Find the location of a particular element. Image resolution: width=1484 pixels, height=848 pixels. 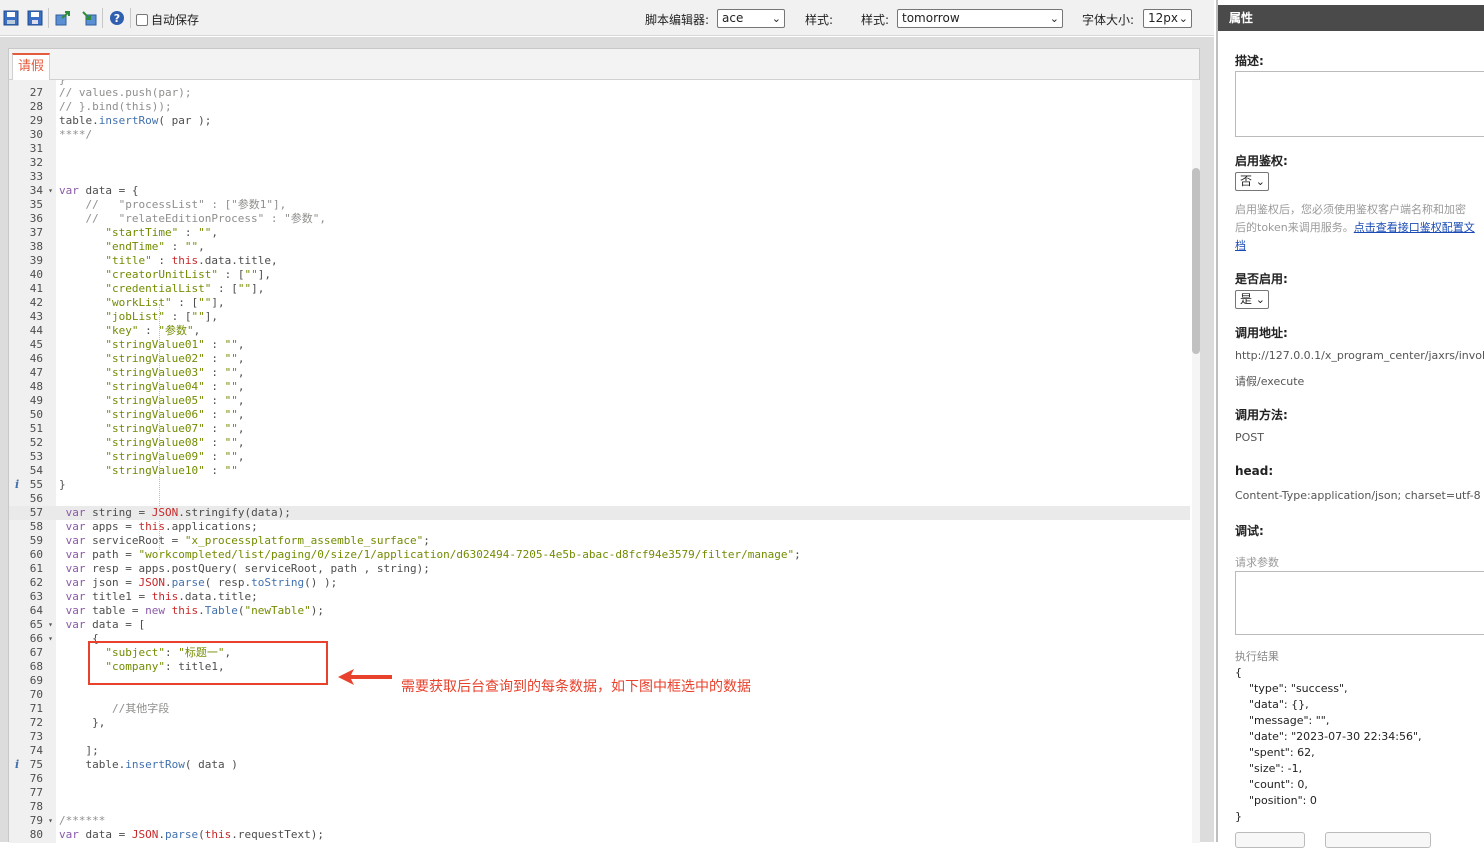

save-icon is located at coordinates (11, 18).